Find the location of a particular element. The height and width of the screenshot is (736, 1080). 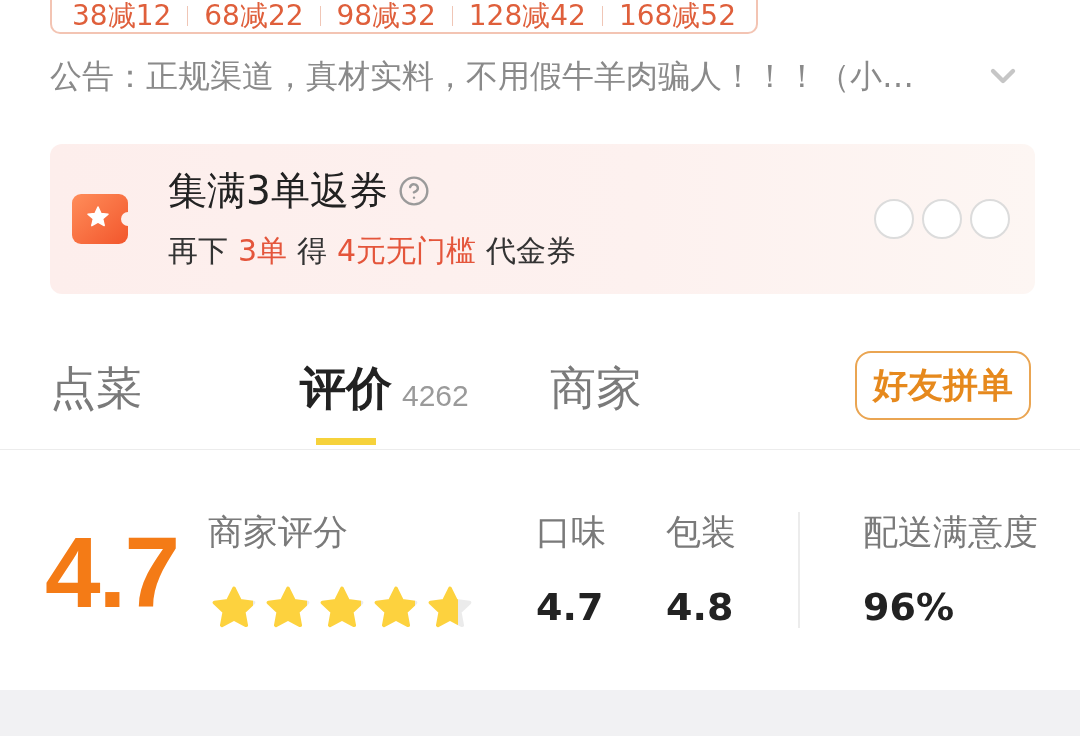

score-label: 口味 is located at coordinates (571, 532).